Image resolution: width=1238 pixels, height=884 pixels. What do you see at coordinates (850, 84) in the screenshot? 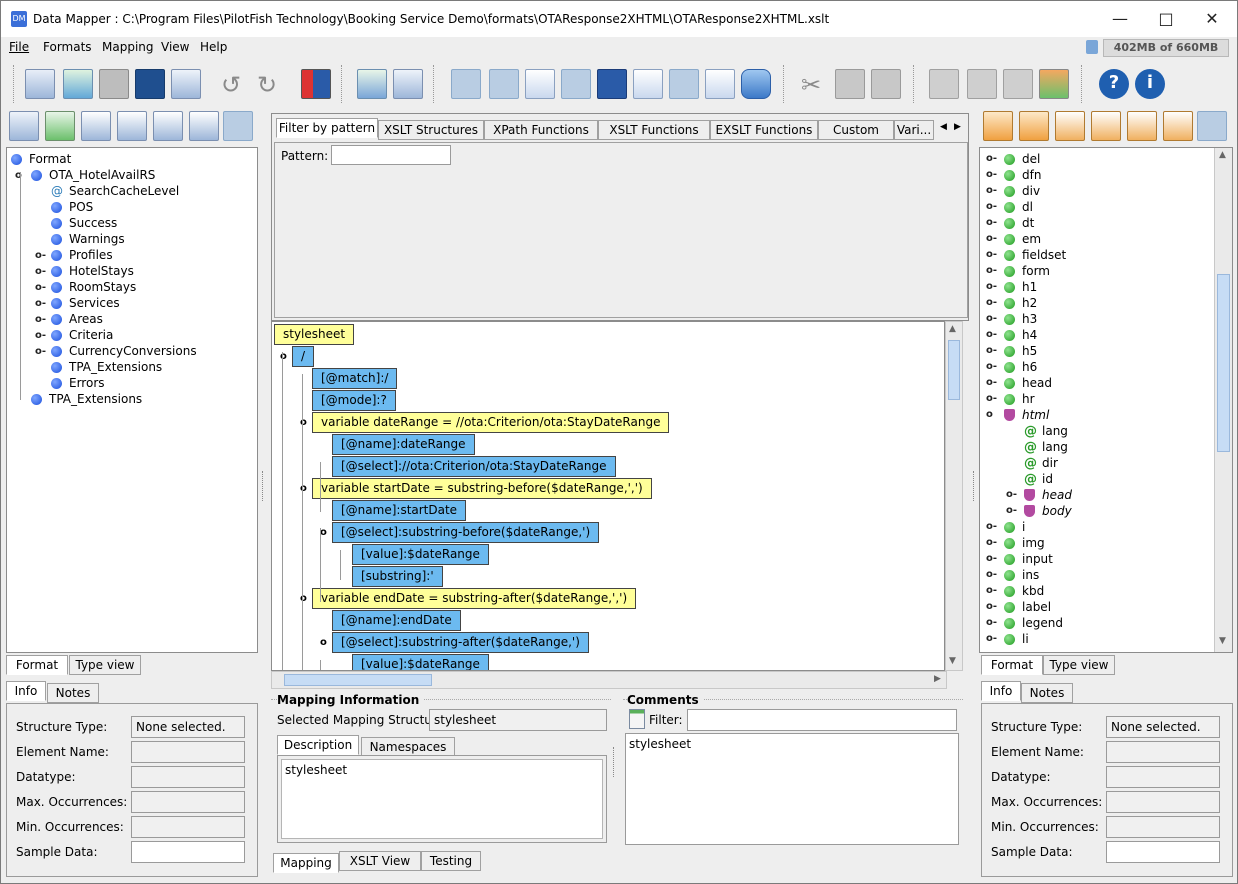
I see `copy-icon` at bounding box center [850, 84].